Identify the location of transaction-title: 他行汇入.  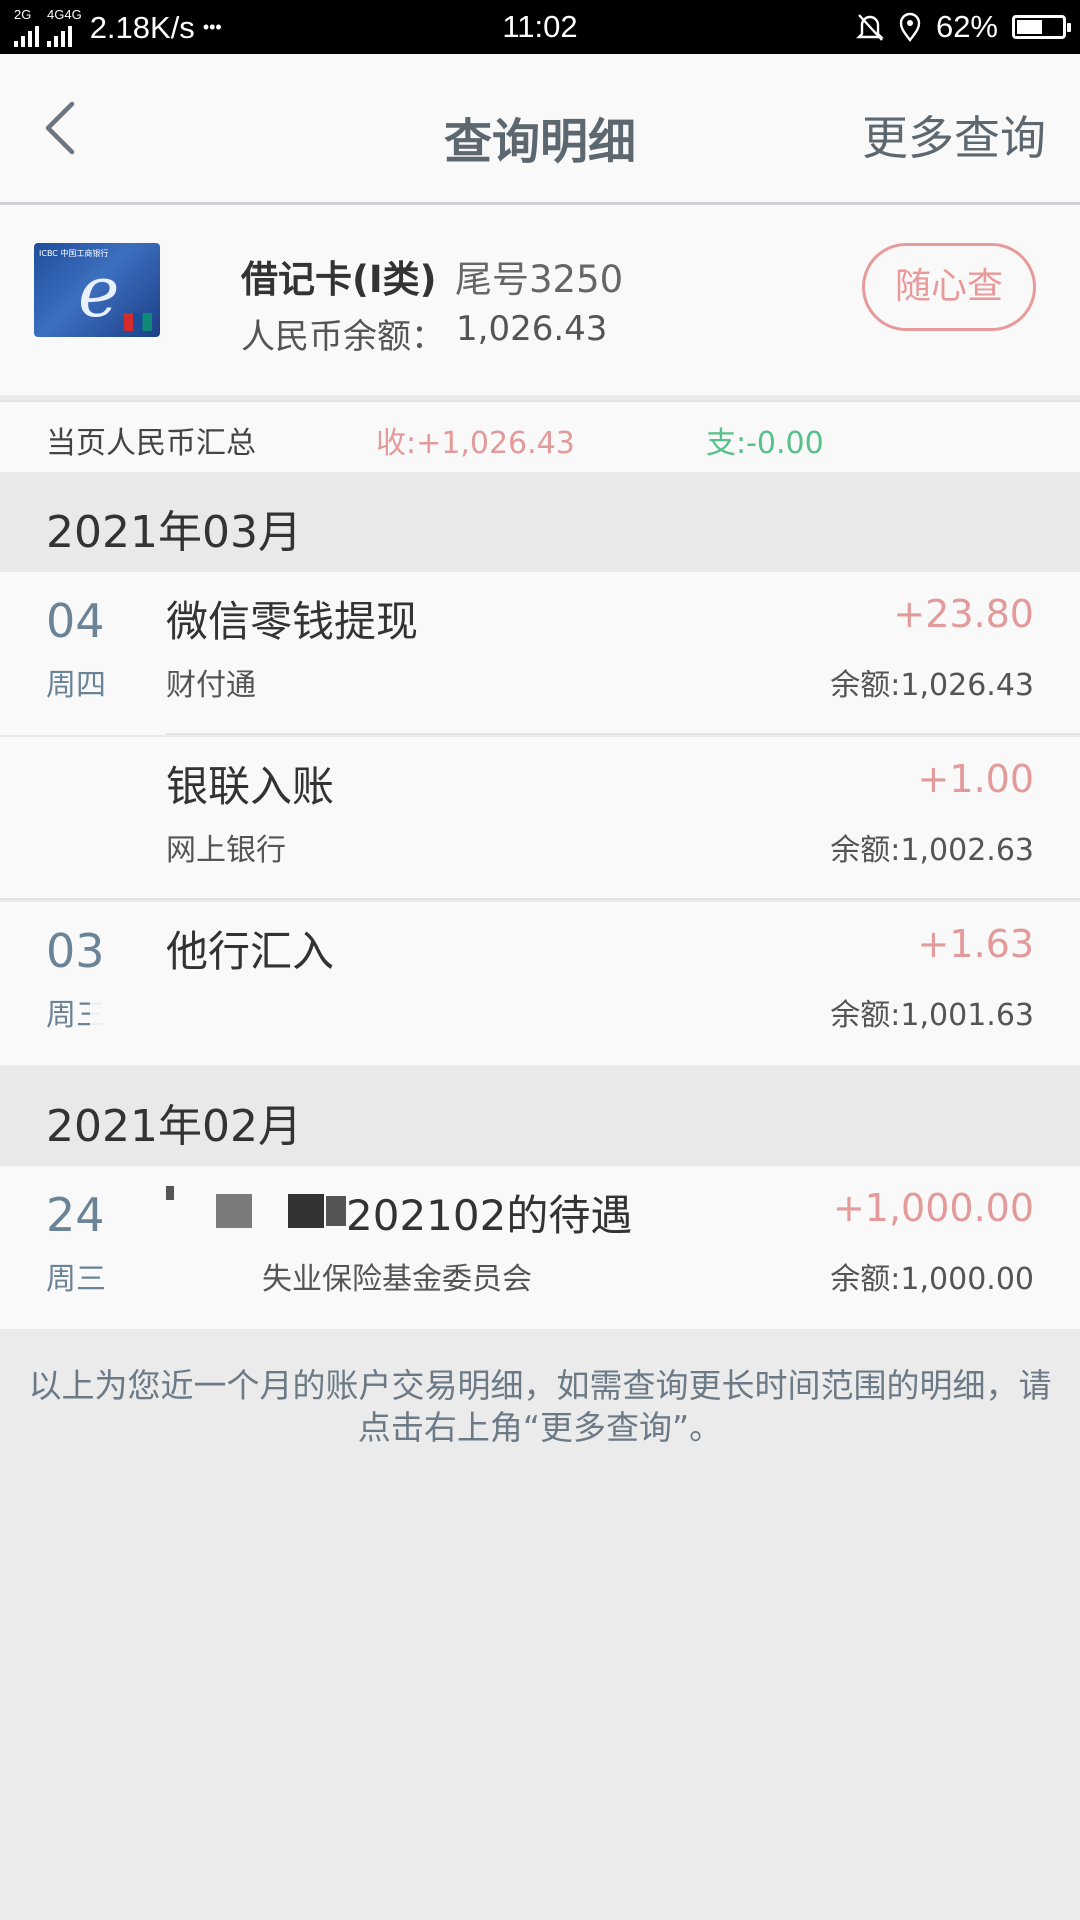
(250, 951).